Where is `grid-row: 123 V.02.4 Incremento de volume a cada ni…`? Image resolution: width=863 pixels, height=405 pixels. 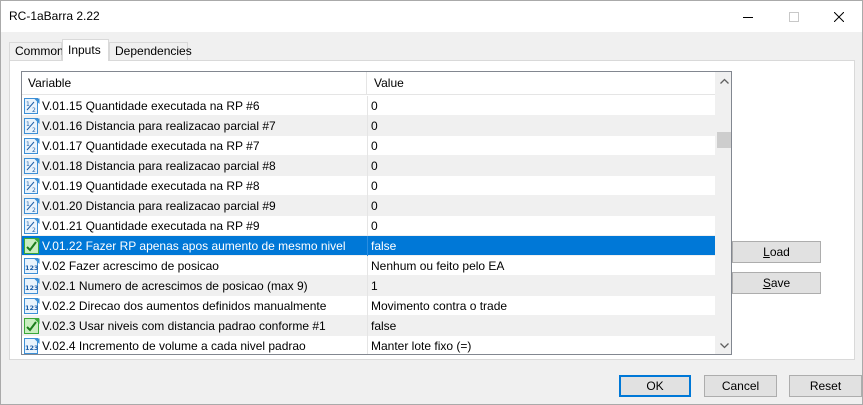
grid-row: 123 V.02.4 Incremento de volume a cada ni… is located at coordinates (368, 345).